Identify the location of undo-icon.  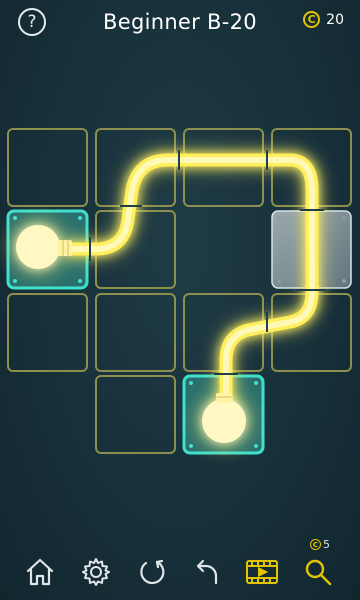
(207, 572).